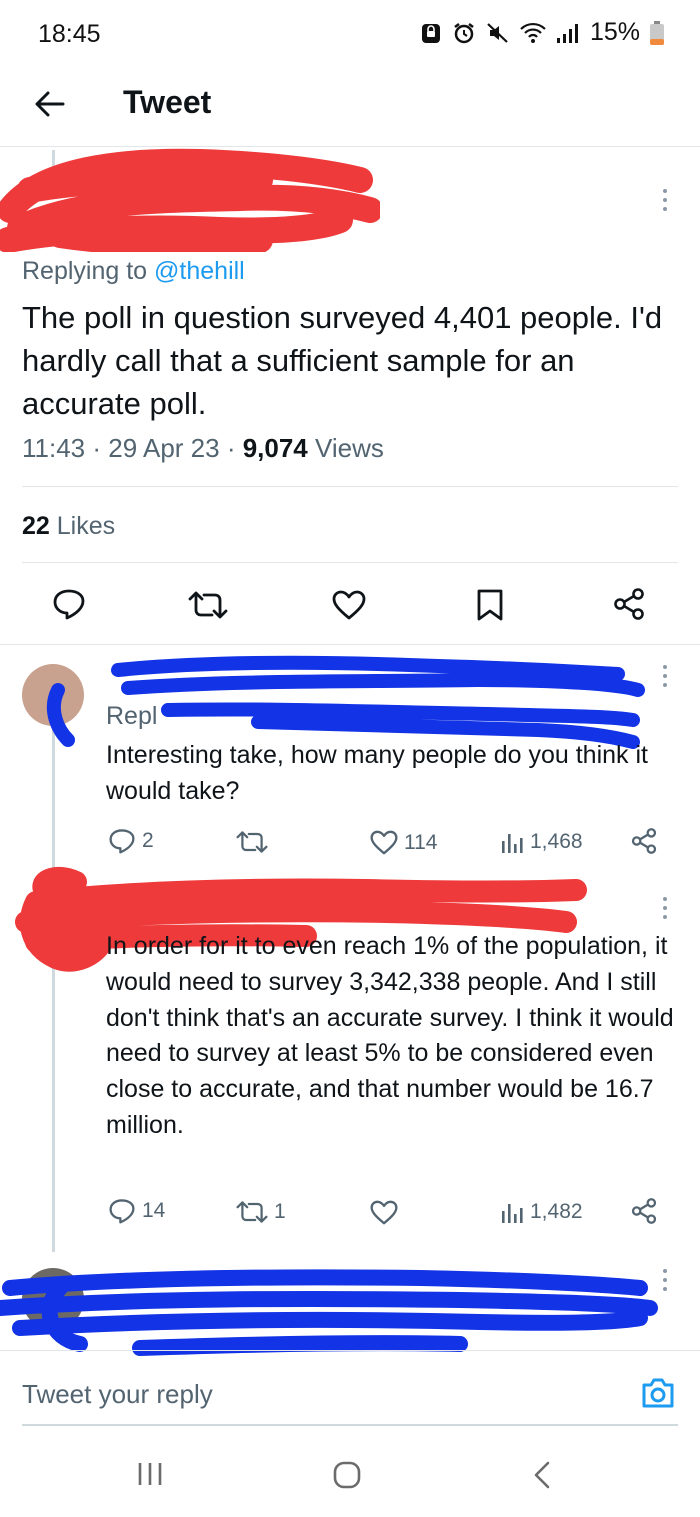  Describe the element at coordinates (86, 526) in the screenshot. I see `likes-label: Likes` at that location.